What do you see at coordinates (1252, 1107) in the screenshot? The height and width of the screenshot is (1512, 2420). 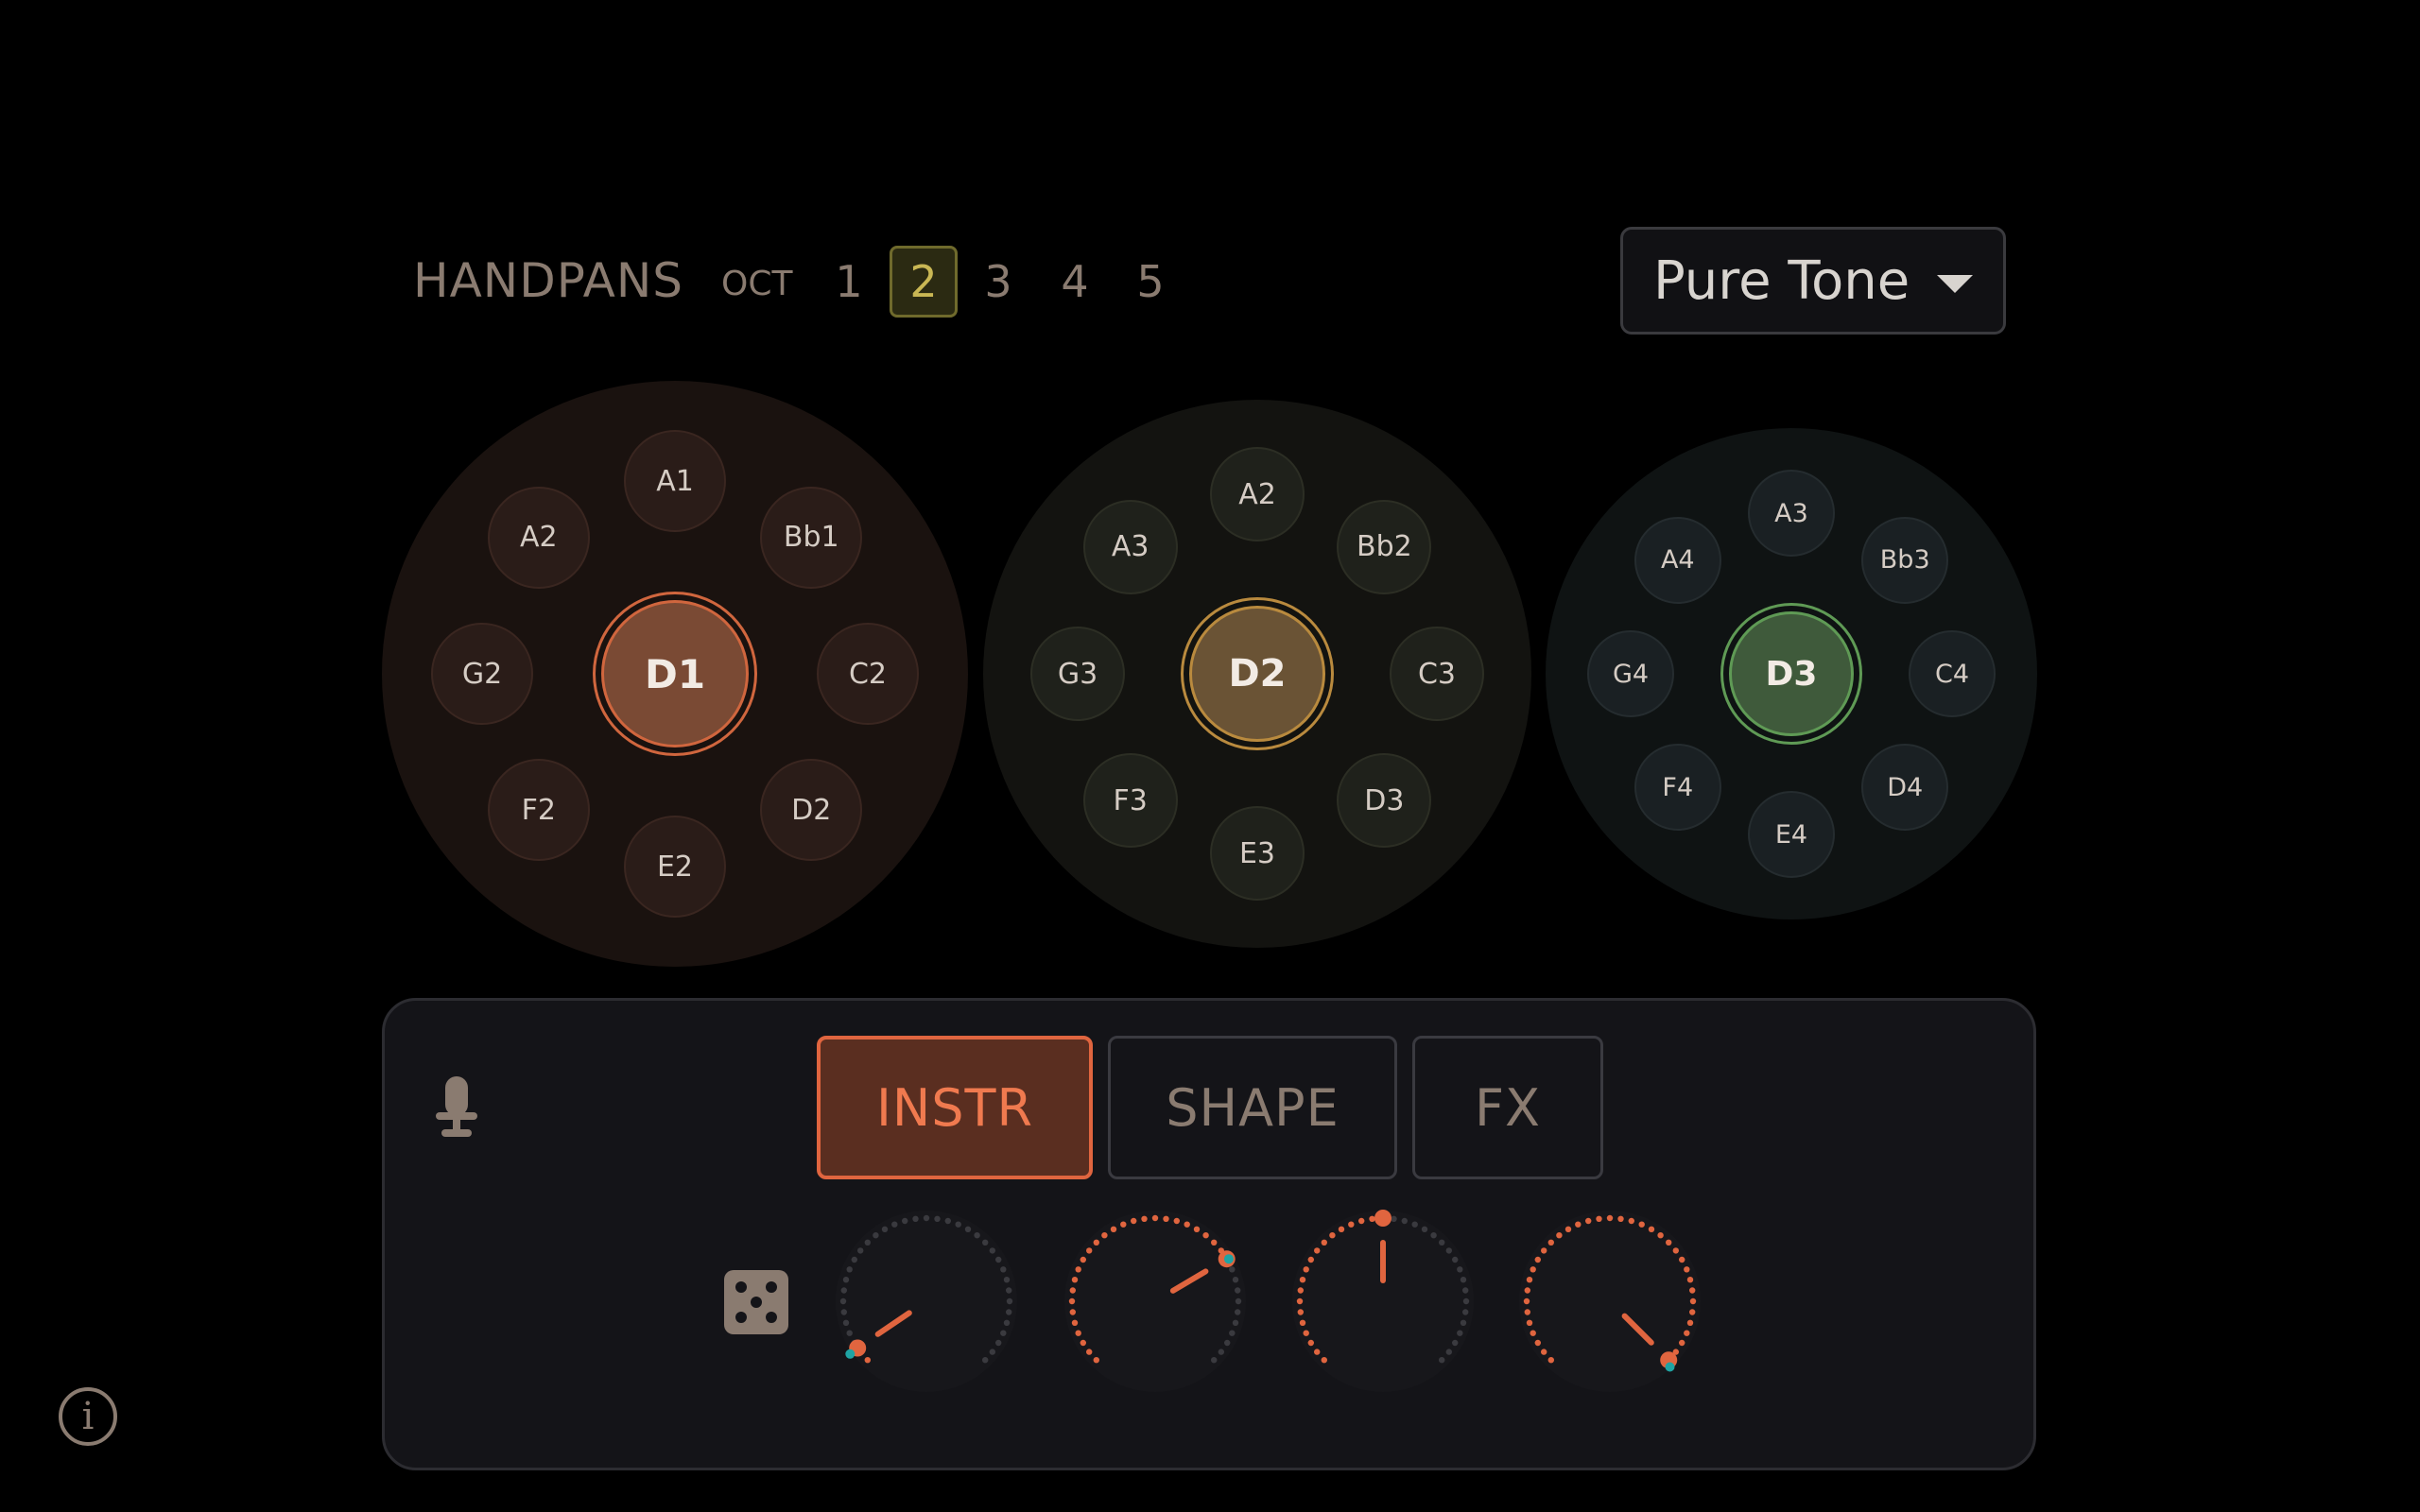 I see `tab-shape: SHAPE` at bounding box center [1252, 1107].